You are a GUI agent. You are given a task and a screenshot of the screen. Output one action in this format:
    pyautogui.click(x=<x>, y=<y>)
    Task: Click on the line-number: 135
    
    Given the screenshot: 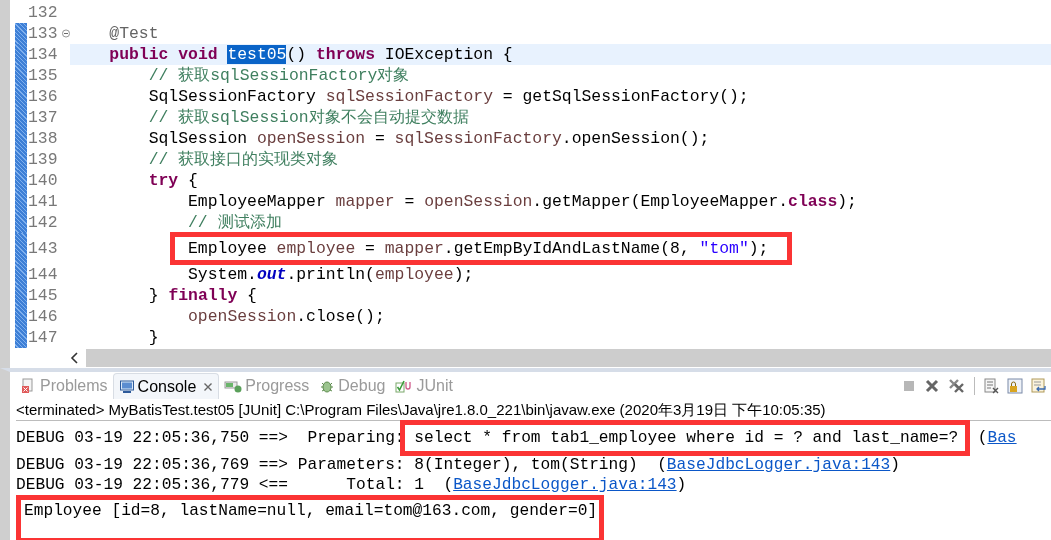 What is the action you would take?
    pyautogui.click(x=43, y=75)
    